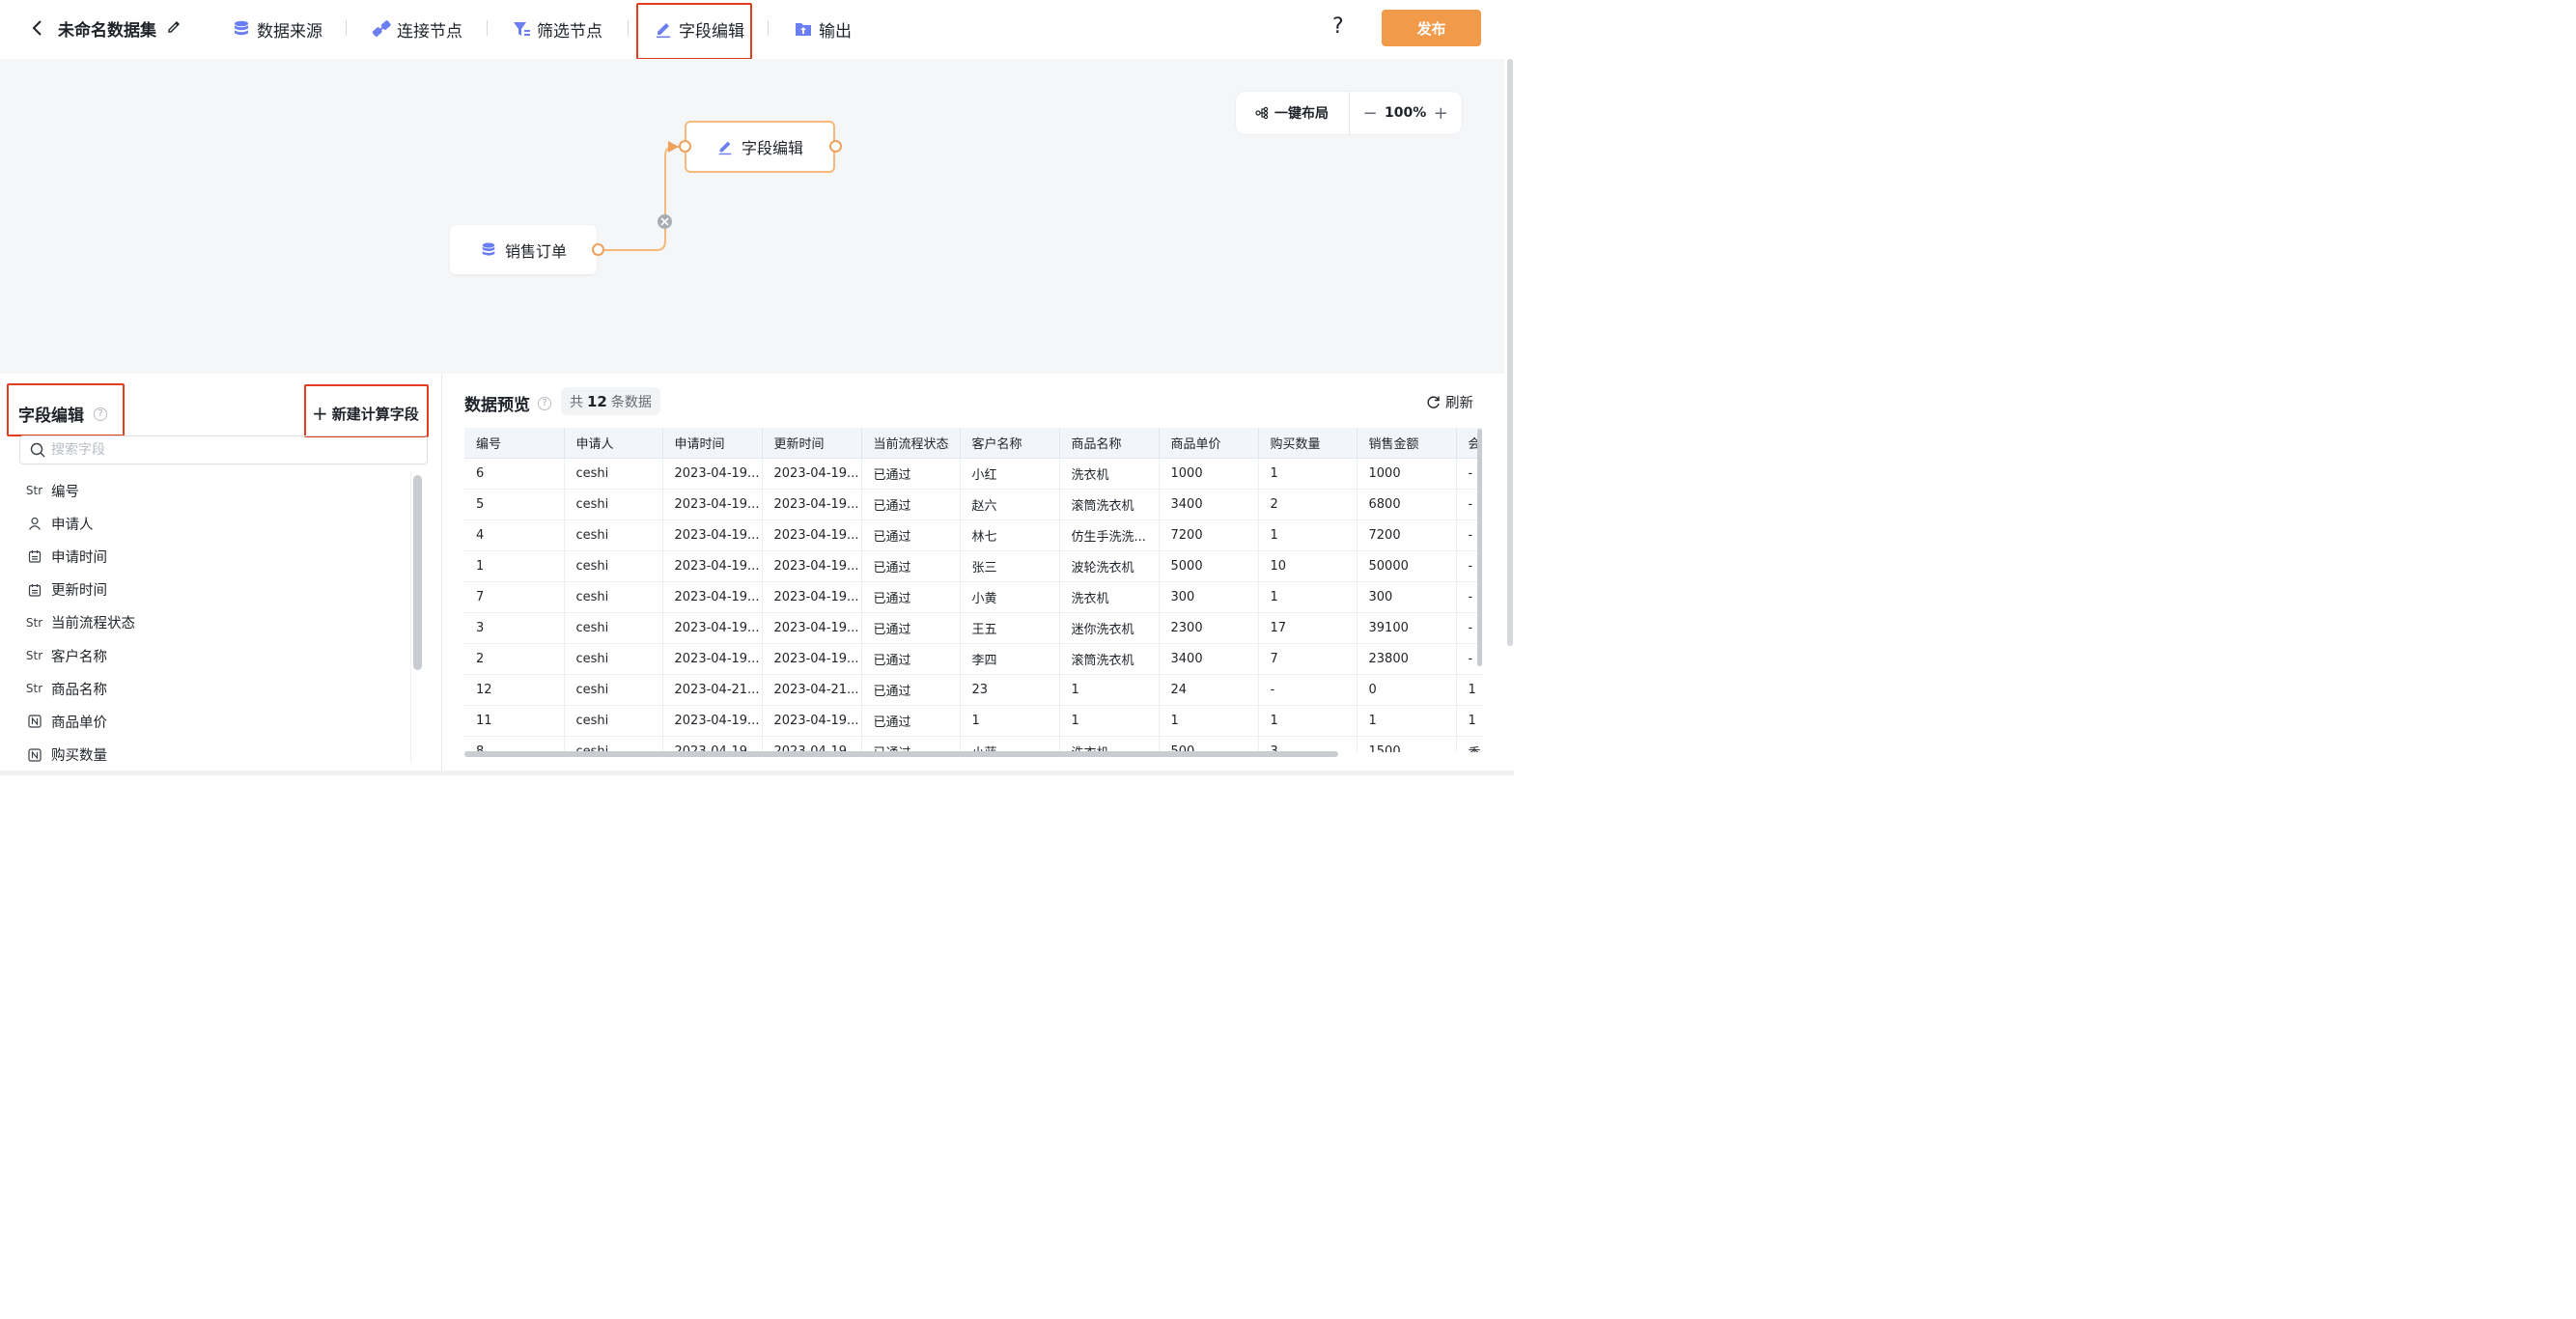 This screenshot has height=1319, width=2576. What do you see at coordinates (107, 31) in the screenshot?
I see `dataset-title: 未命名数据集` at bounding box center [107, 31].